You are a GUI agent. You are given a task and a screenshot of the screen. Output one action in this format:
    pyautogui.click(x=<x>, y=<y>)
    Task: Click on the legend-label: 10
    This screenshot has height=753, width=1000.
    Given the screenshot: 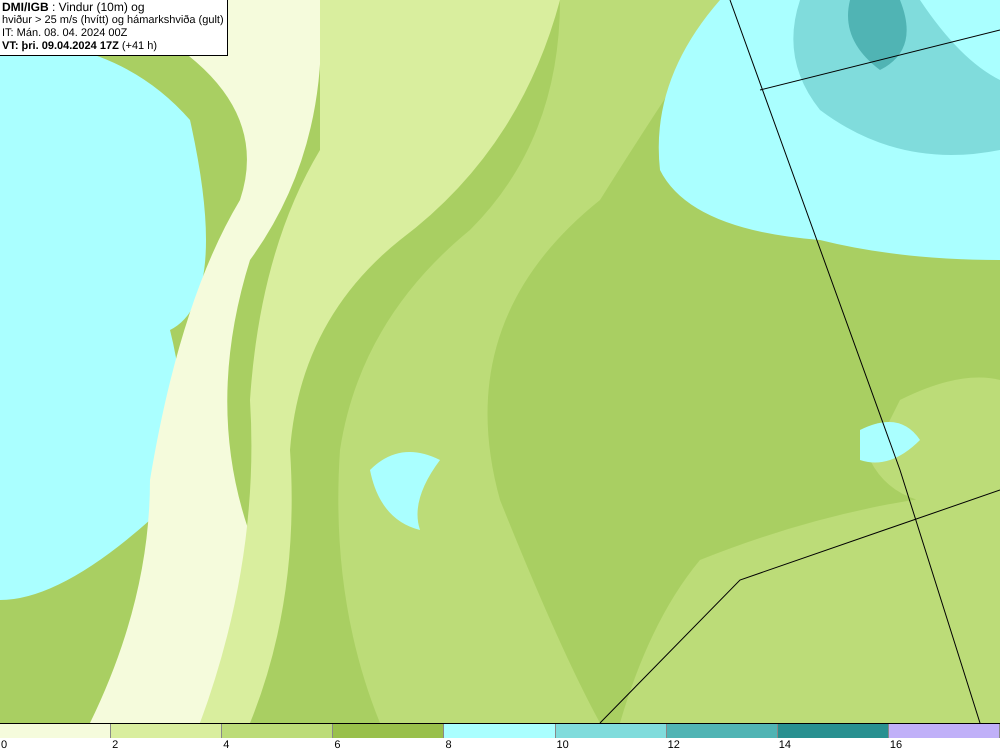 What is the action you would take?
    pyautogui.click(x=562, y=745)
    